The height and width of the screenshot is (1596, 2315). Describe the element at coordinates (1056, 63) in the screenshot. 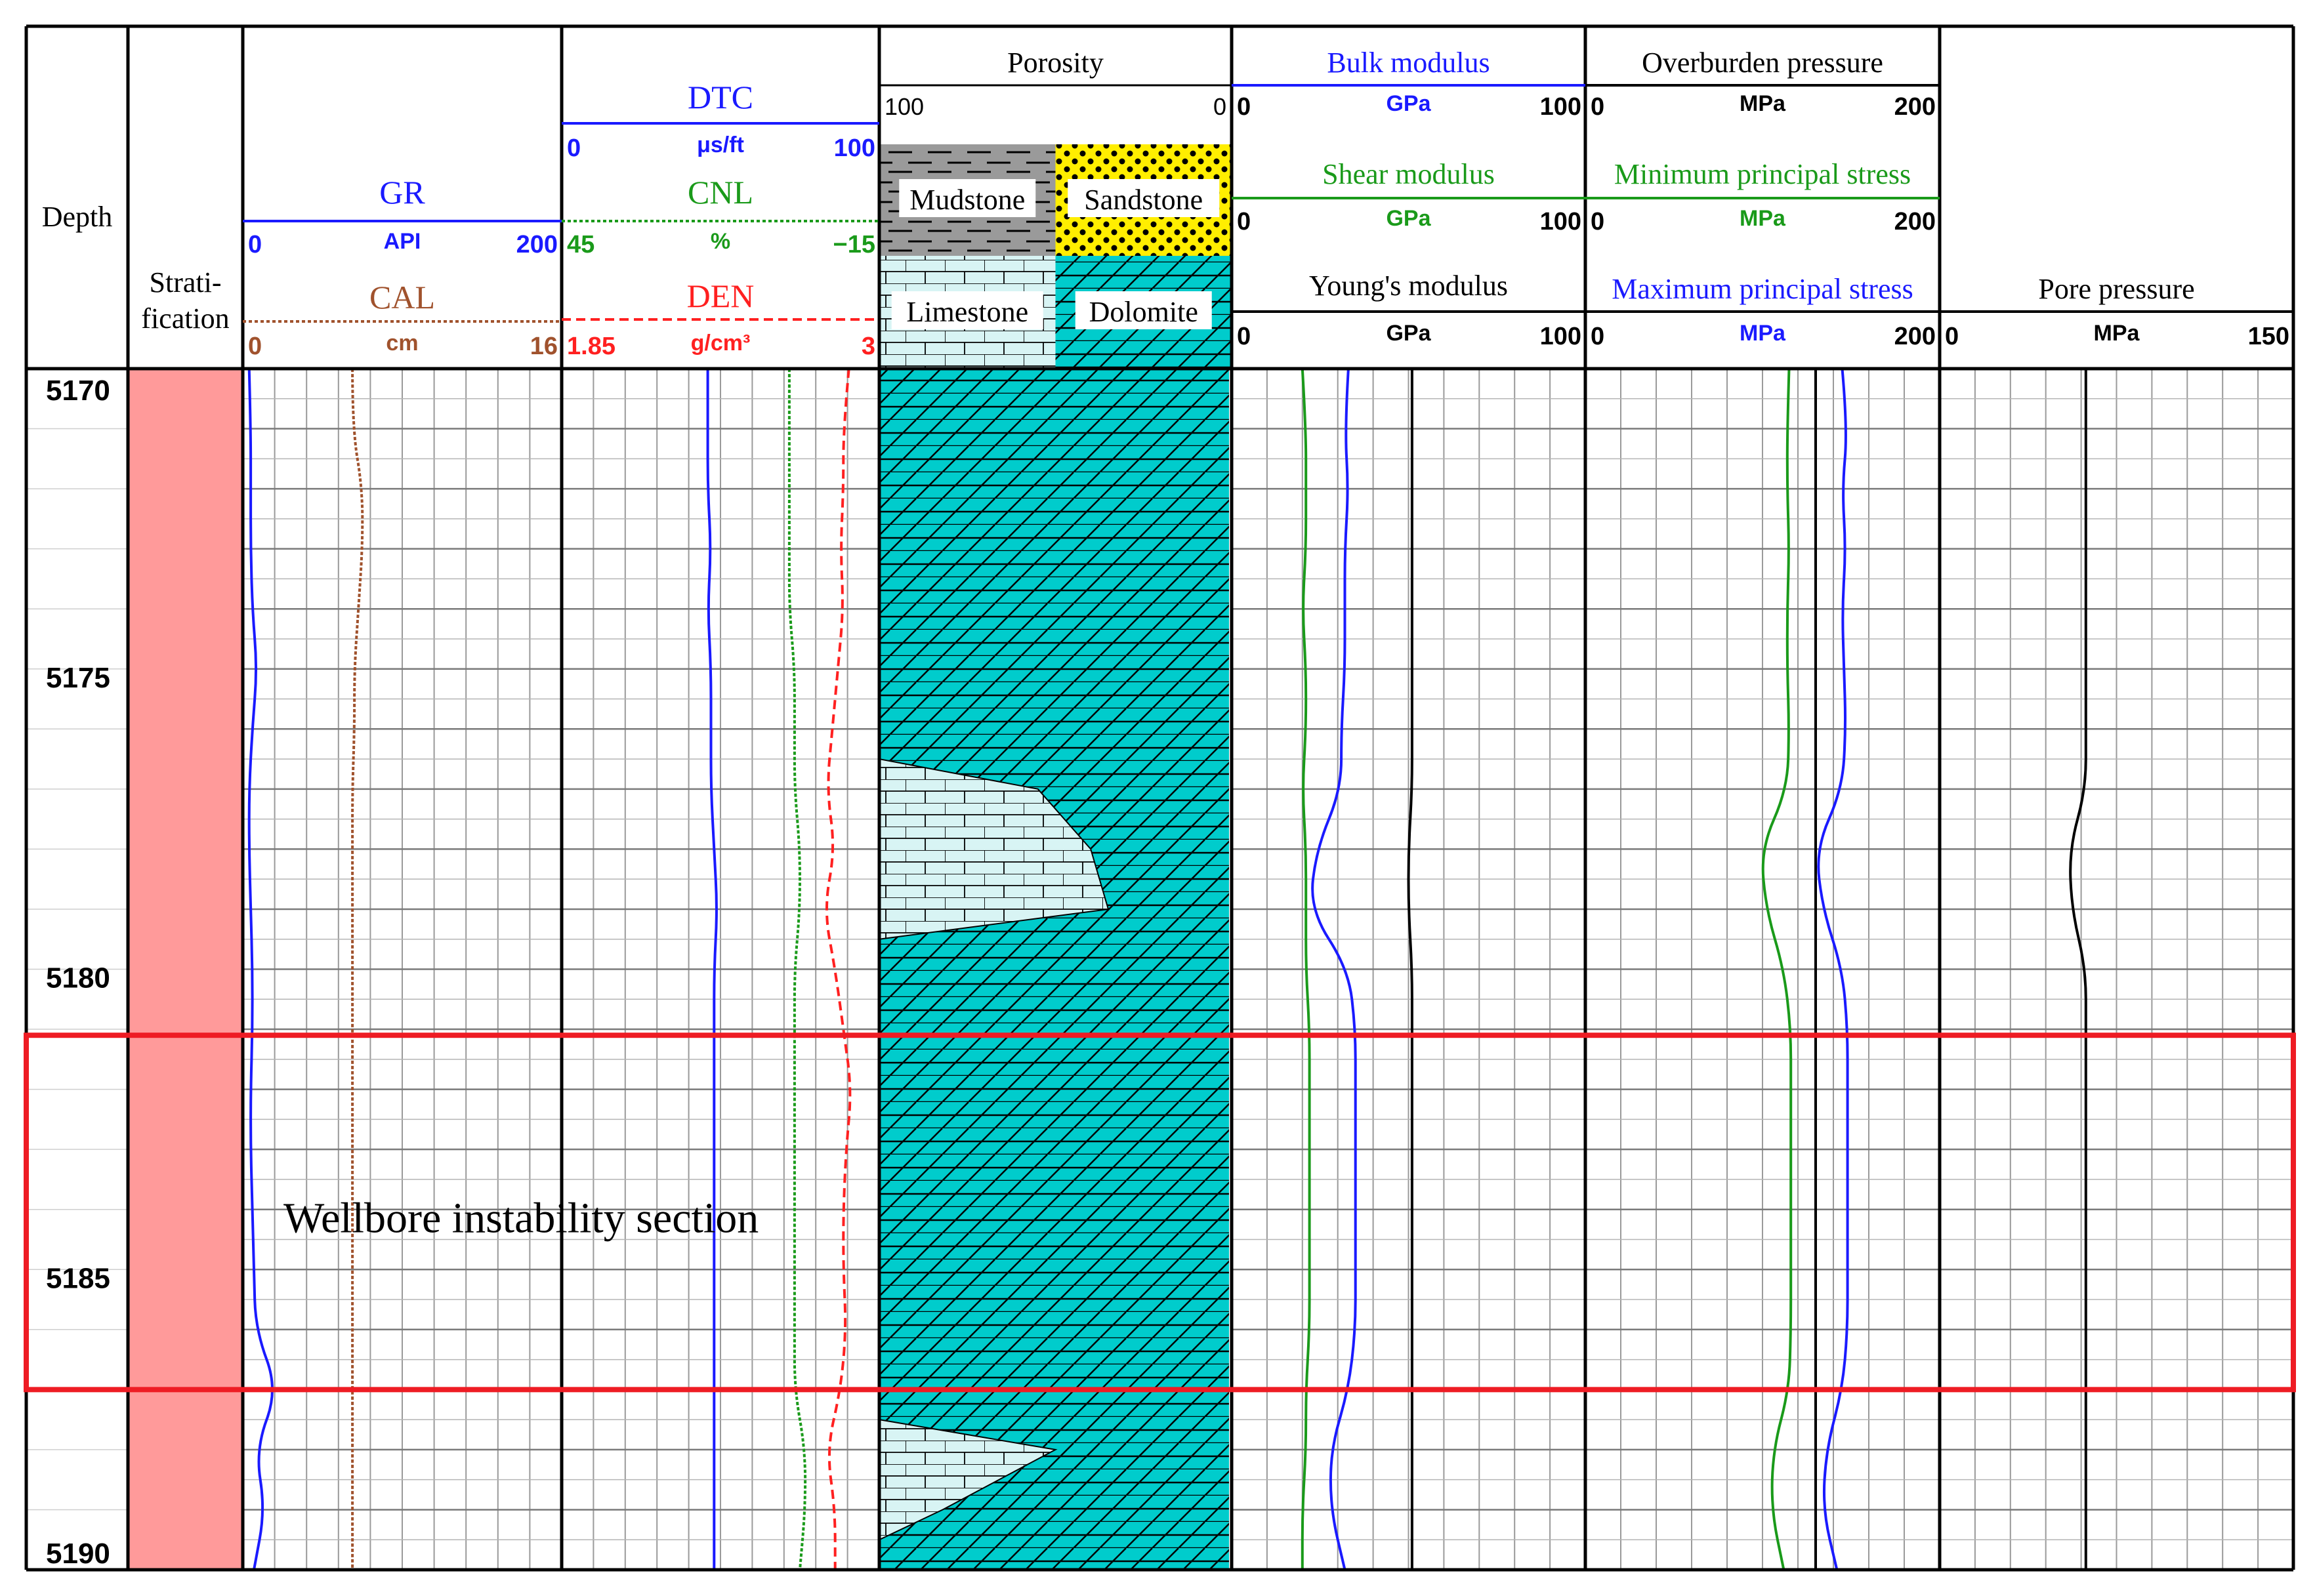

I see `porosity-title: Porosity` at that location.